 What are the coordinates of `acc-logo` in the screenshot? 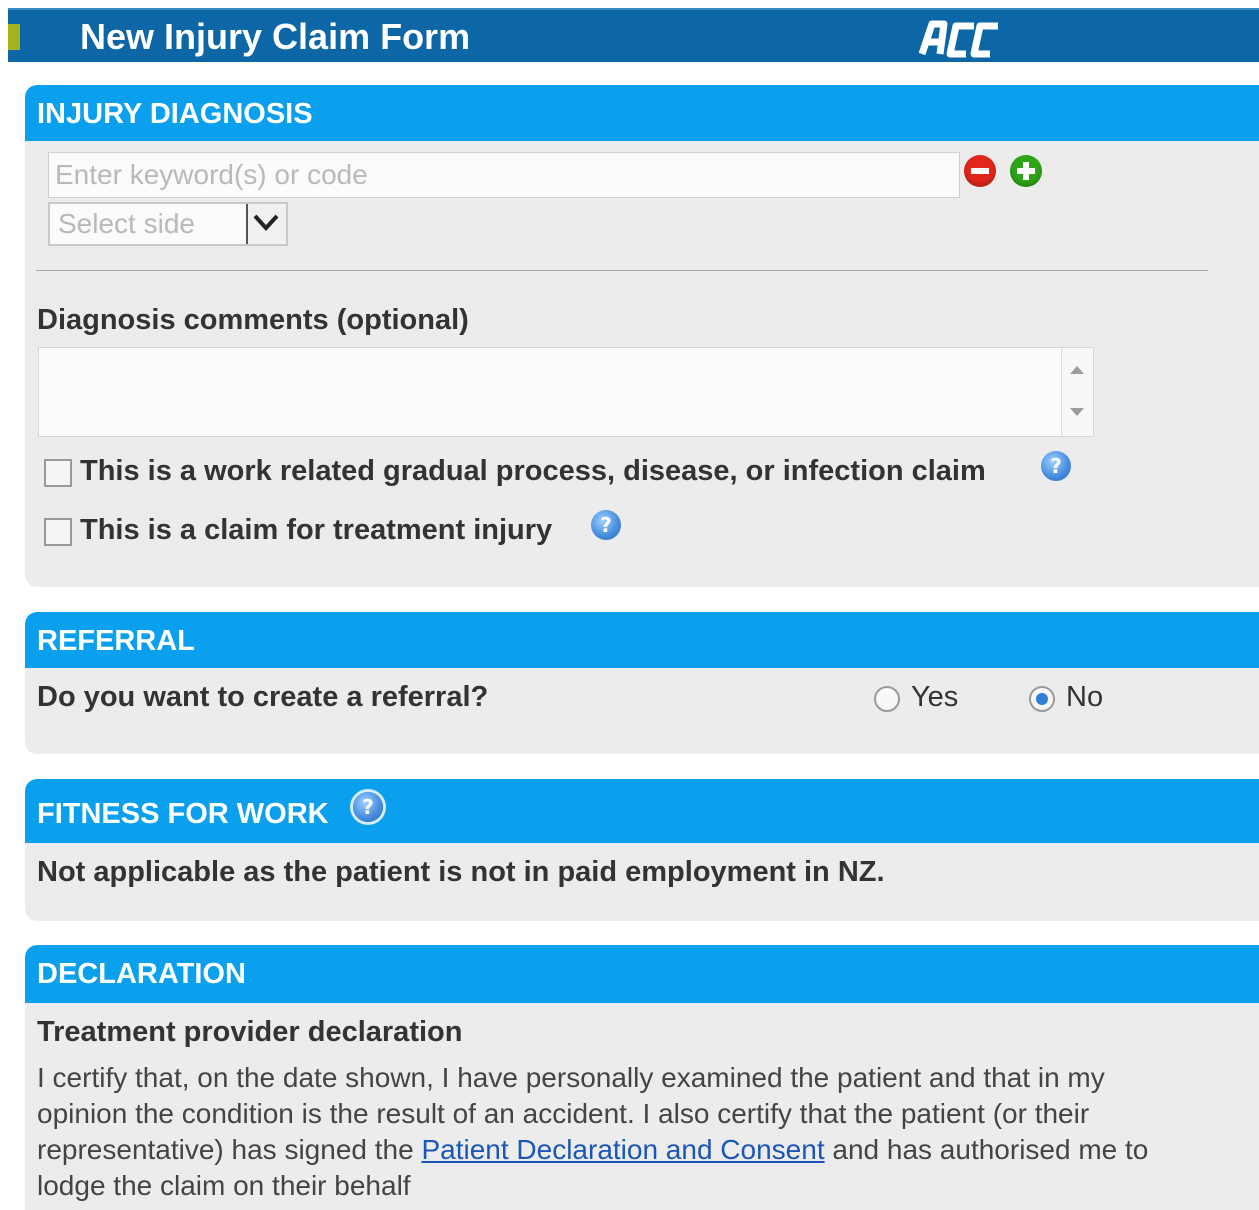 It's located at (958, 39).